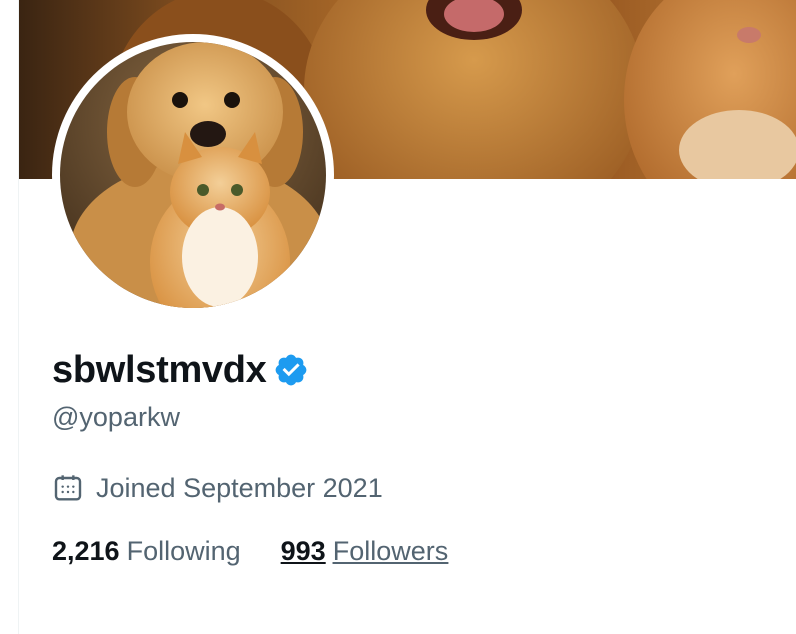 Image resolution: width=796 pixels, height=634 pixels. What do you see at coordinates (390, 551) in the screenshot?
I see `followers-label: Followers` at bounding box center [390, 551].